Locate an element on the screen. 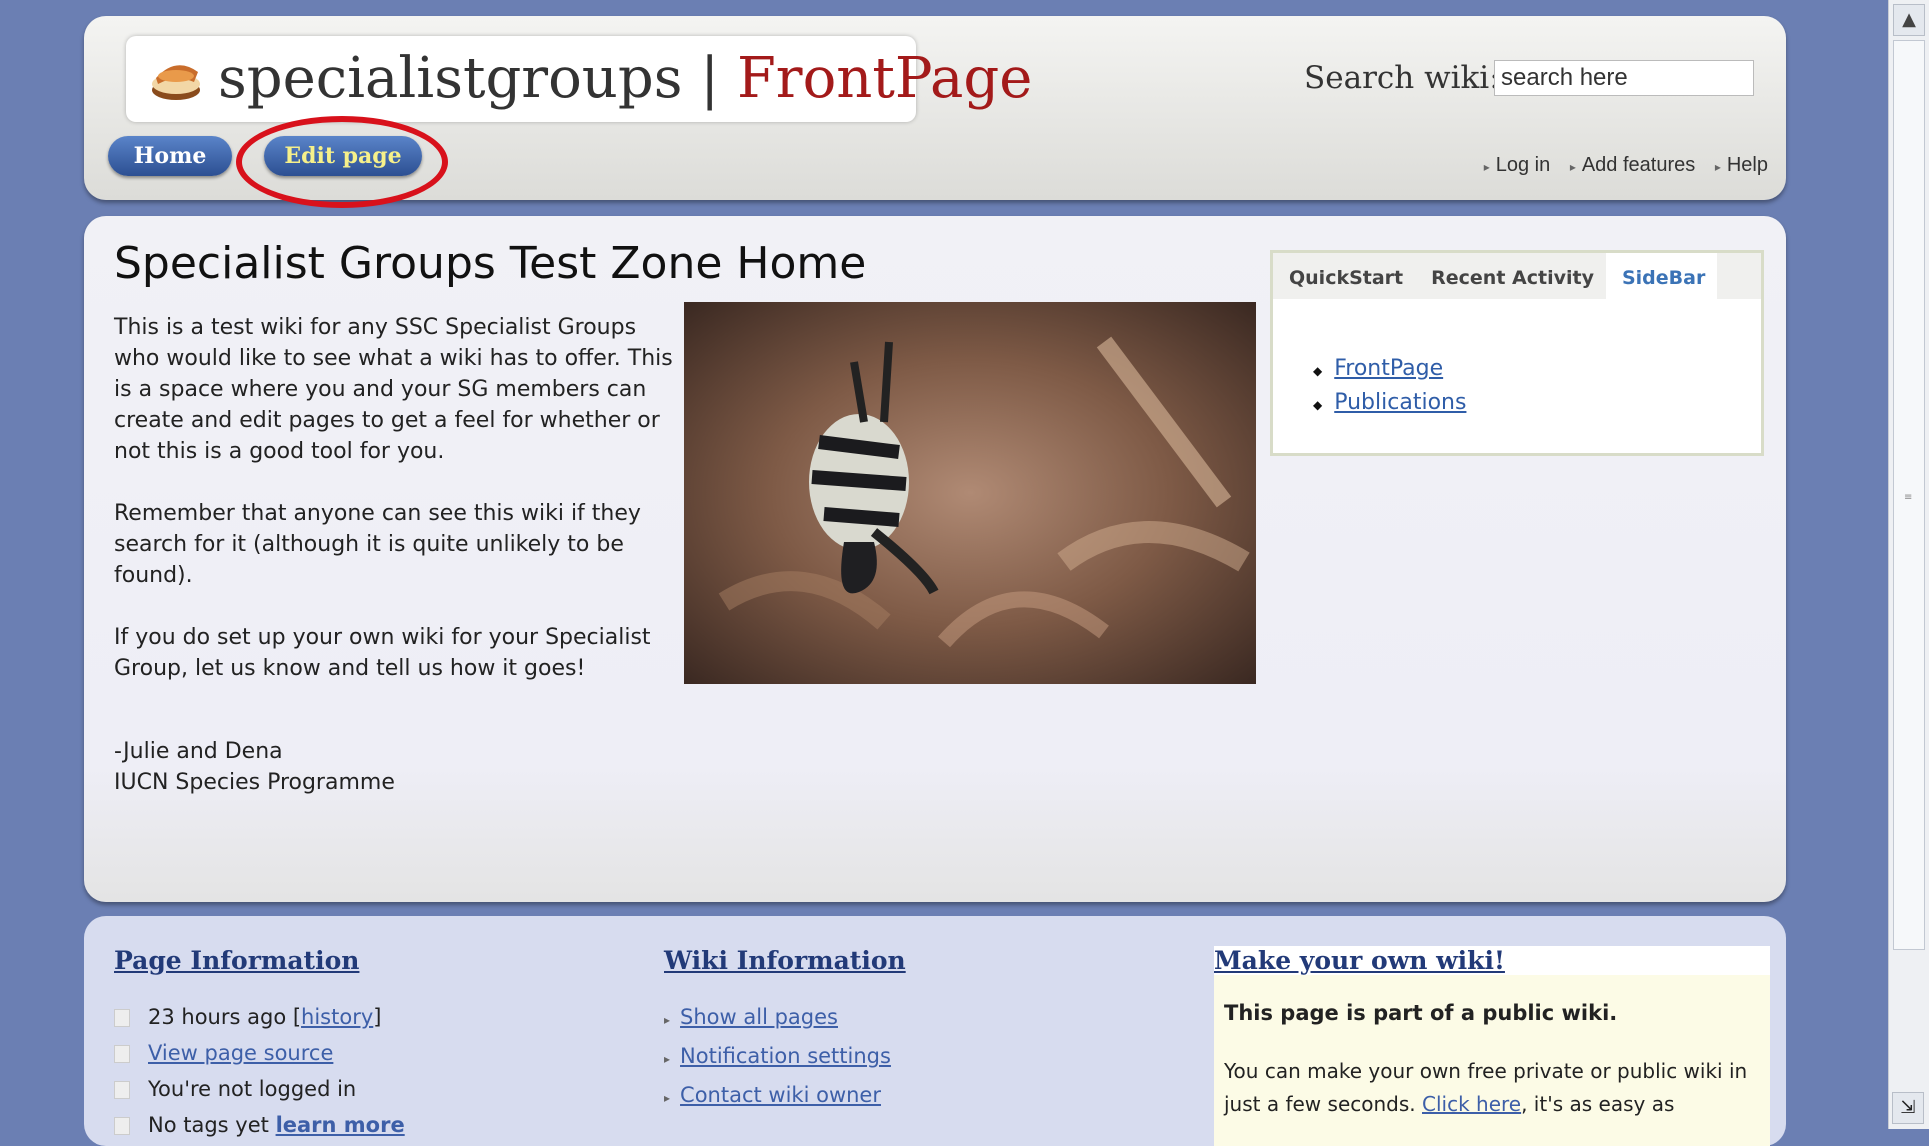  page-information-heading: Page Information is located at coordinates (259, 960).